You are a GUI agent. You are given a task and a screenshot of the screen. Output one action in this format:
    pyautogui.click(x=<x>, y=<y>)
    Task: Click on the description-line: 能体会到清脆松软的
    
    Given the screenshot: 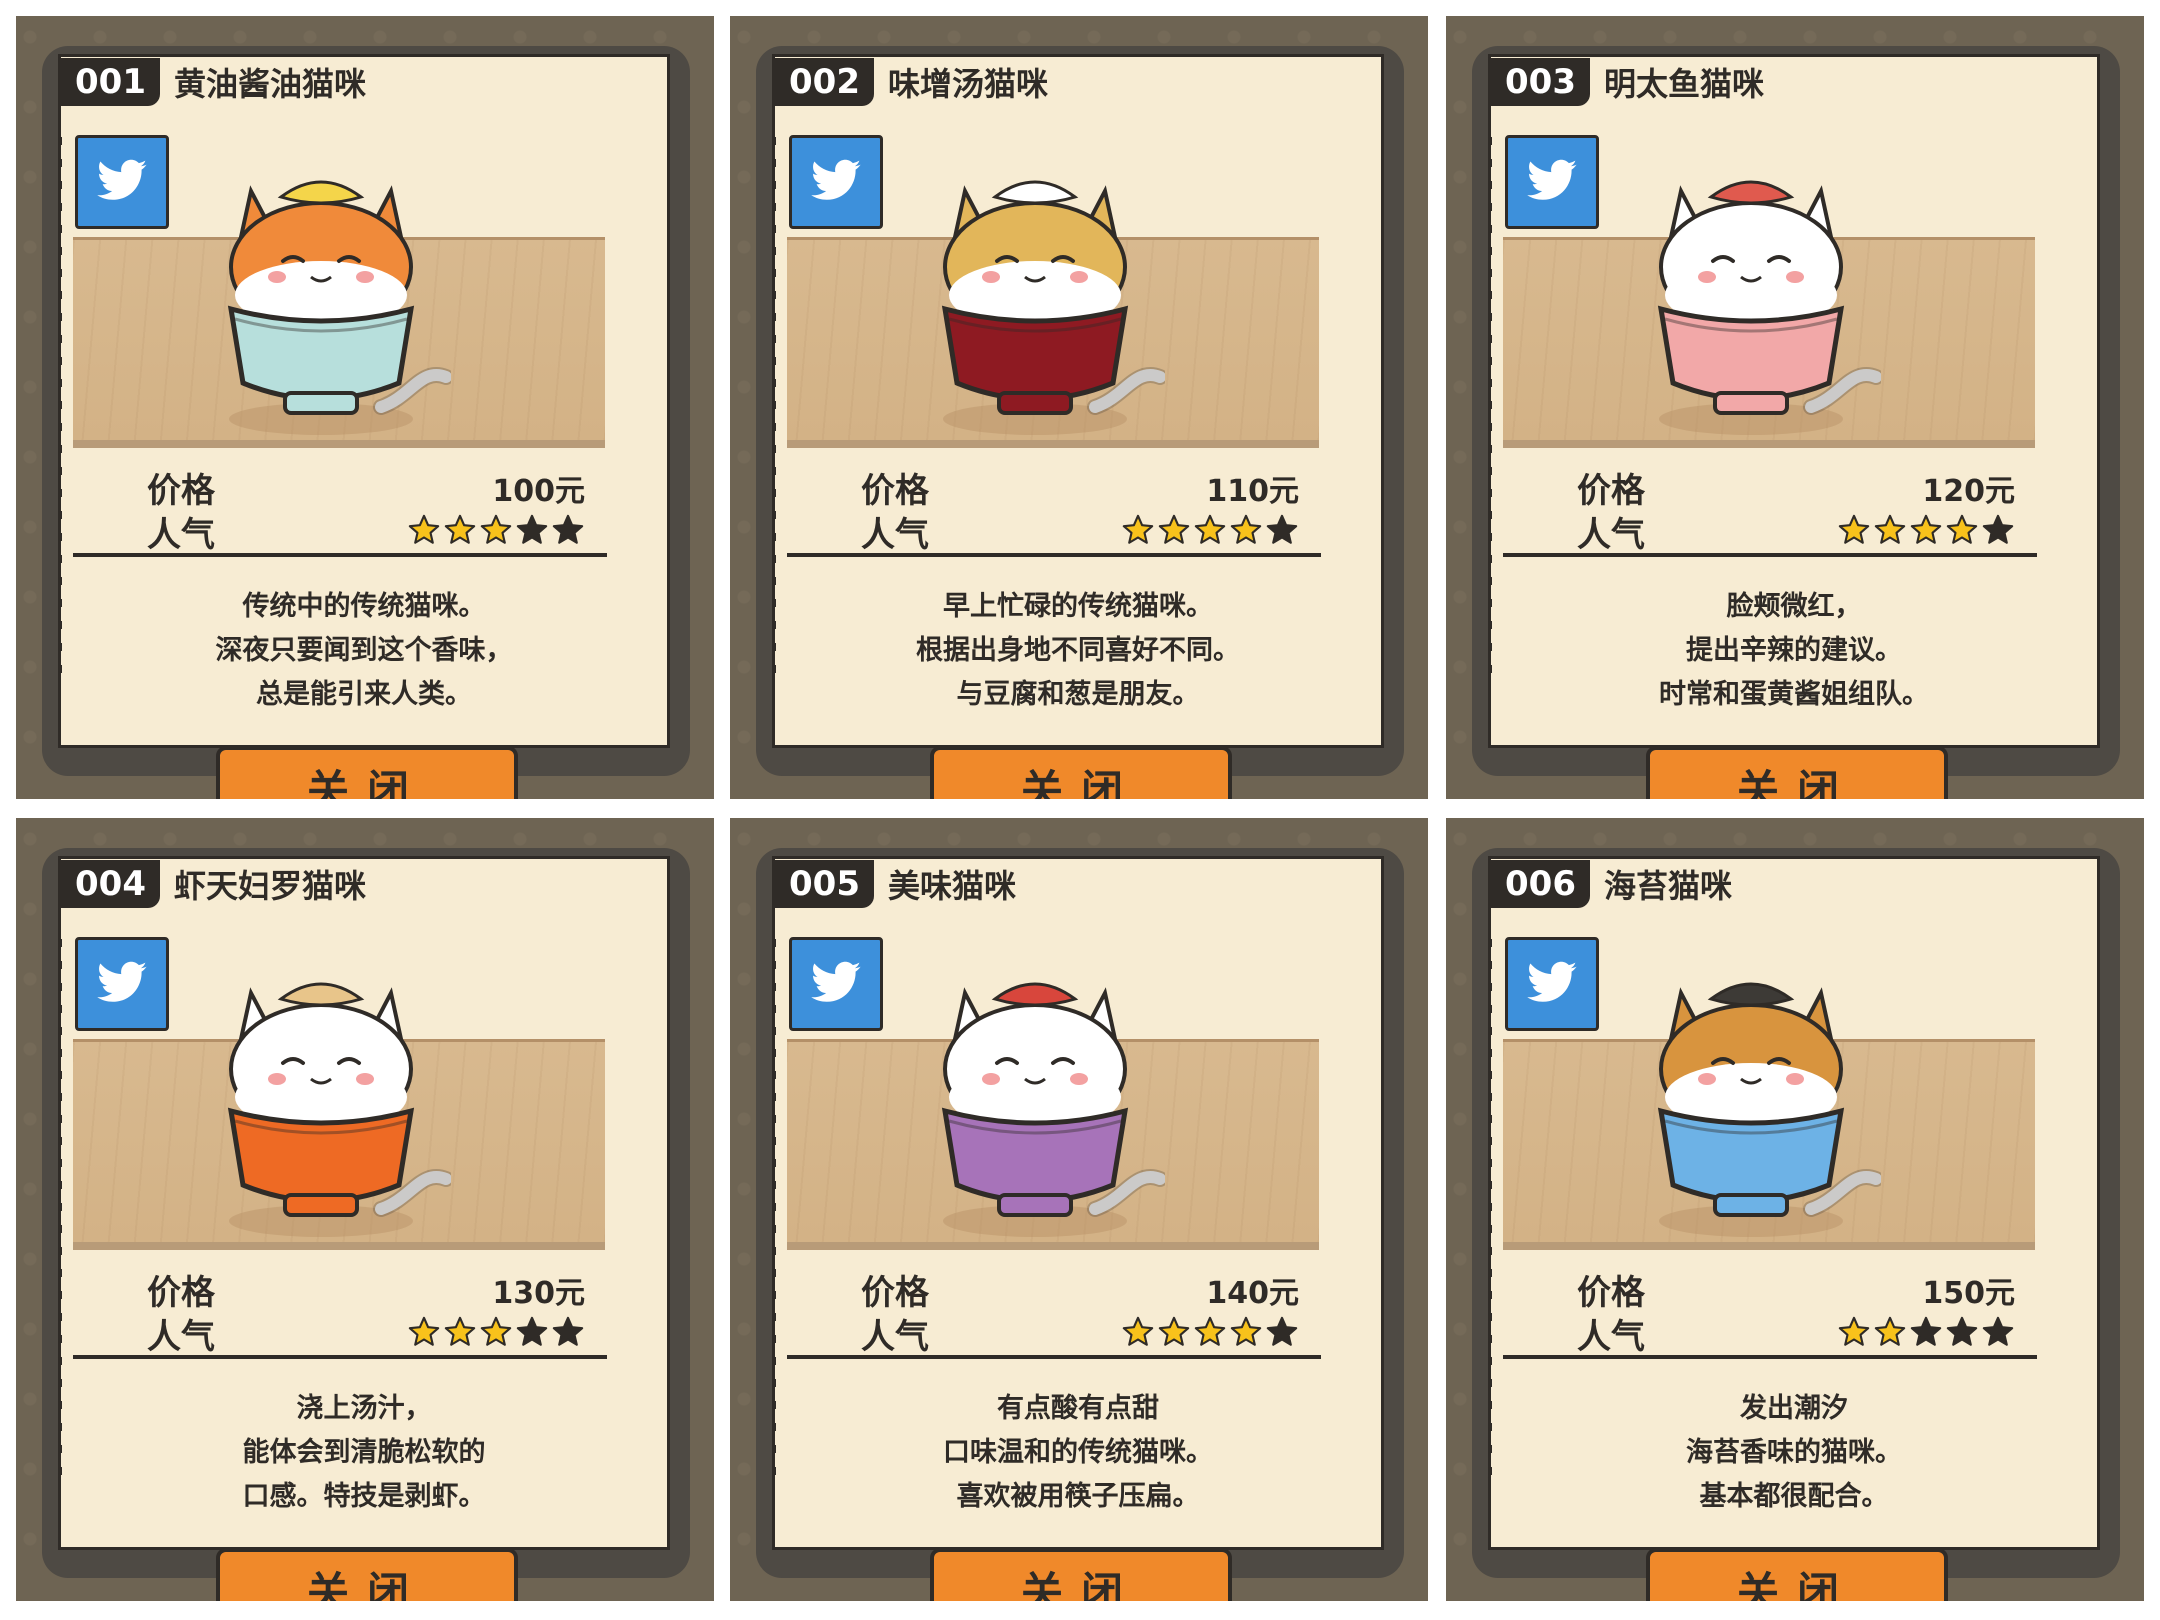 What is the action you would take?
    pyautogui.click(x=364, y=1452)
    